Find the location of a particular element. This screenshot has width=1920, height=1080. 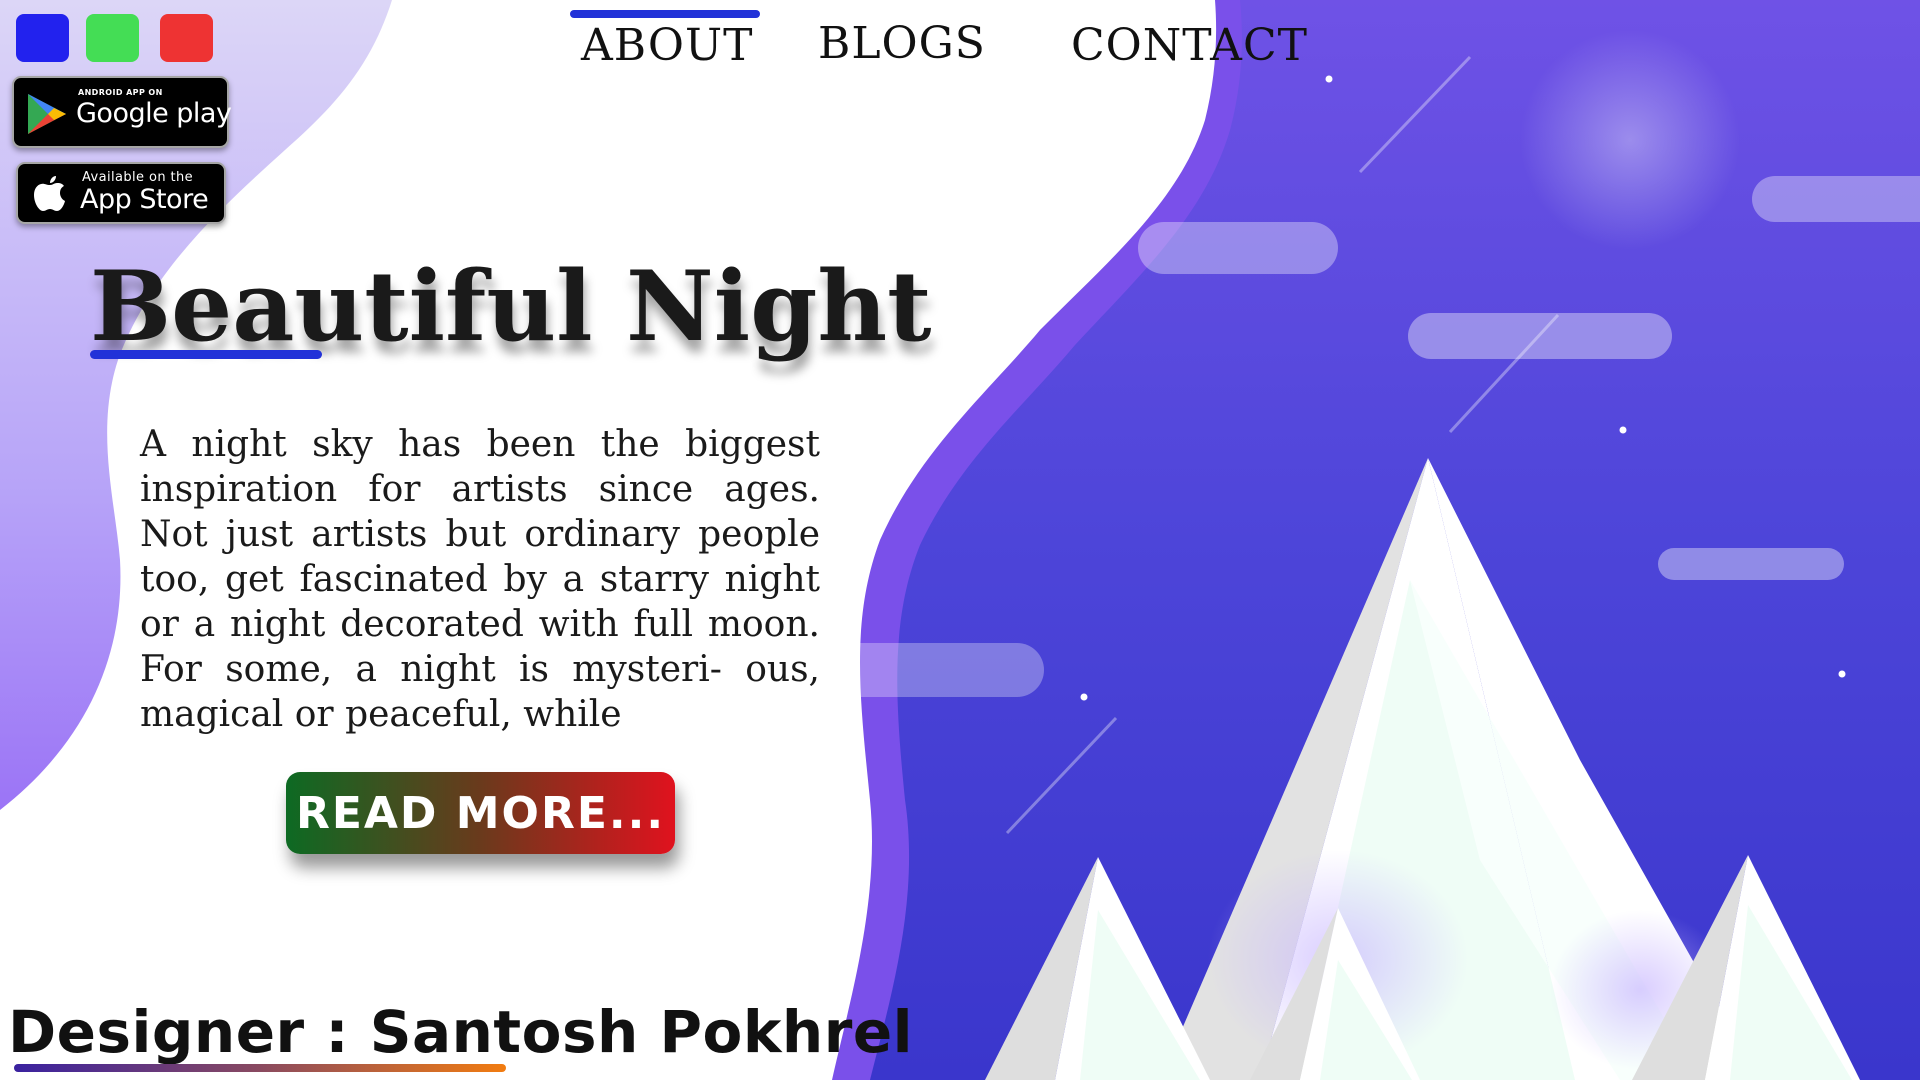

play-store-icon is located at coordinates (47, 114).